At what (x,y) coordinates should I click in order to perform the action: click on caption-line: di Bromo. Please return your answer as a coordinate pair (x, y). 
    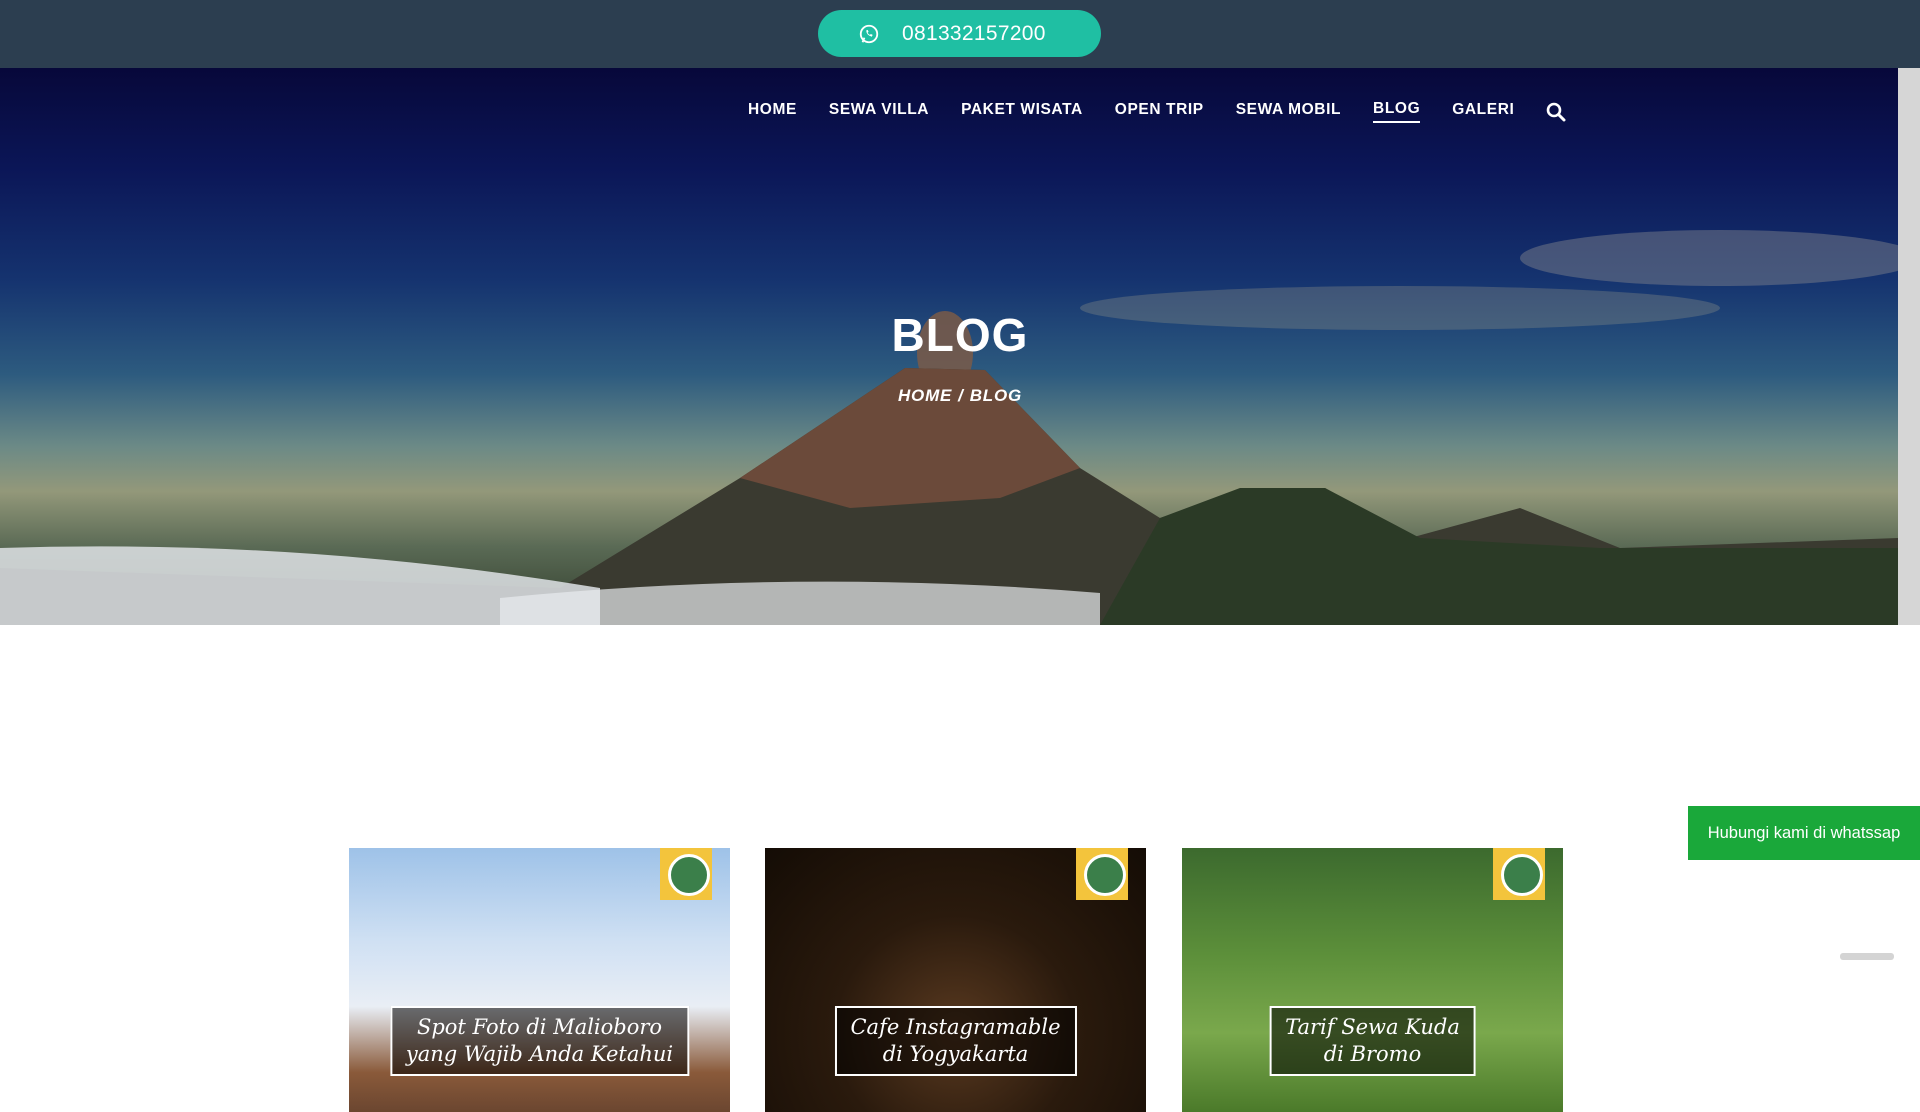
    Looking at the image, I should click on (1372, 1054).